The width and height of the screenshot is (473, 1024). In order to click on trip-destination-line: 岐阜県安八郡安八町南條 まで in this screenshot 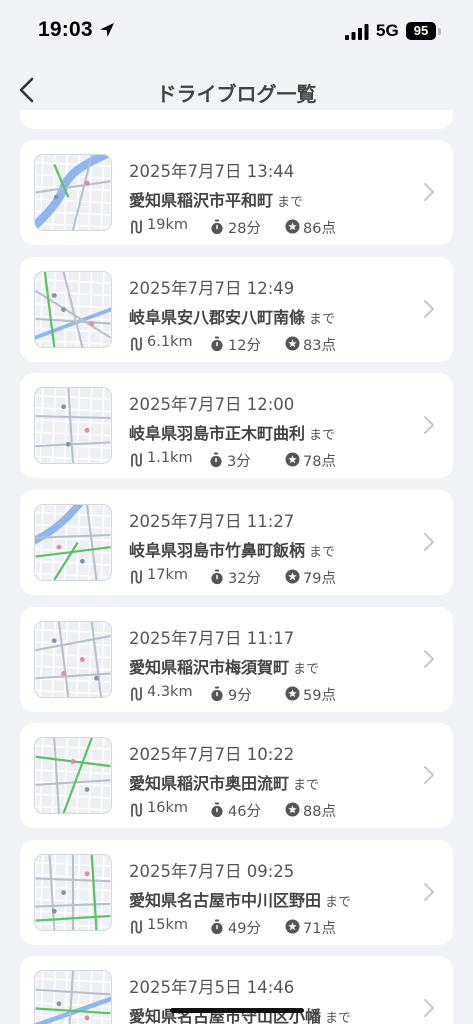, I will do `click(232, 316)`.